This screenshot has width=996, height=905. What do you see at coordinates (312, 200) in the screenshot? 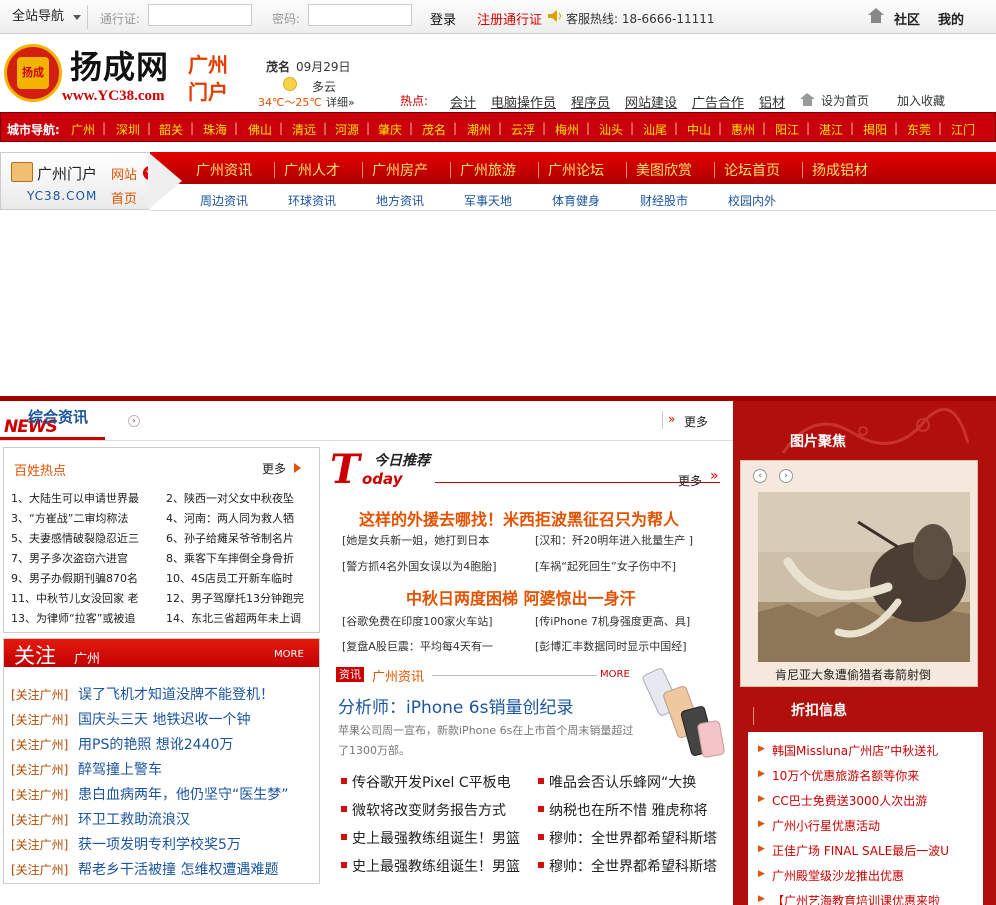
I see `sub-nav-link: 环球资讯` at bounding box center [312, 200].